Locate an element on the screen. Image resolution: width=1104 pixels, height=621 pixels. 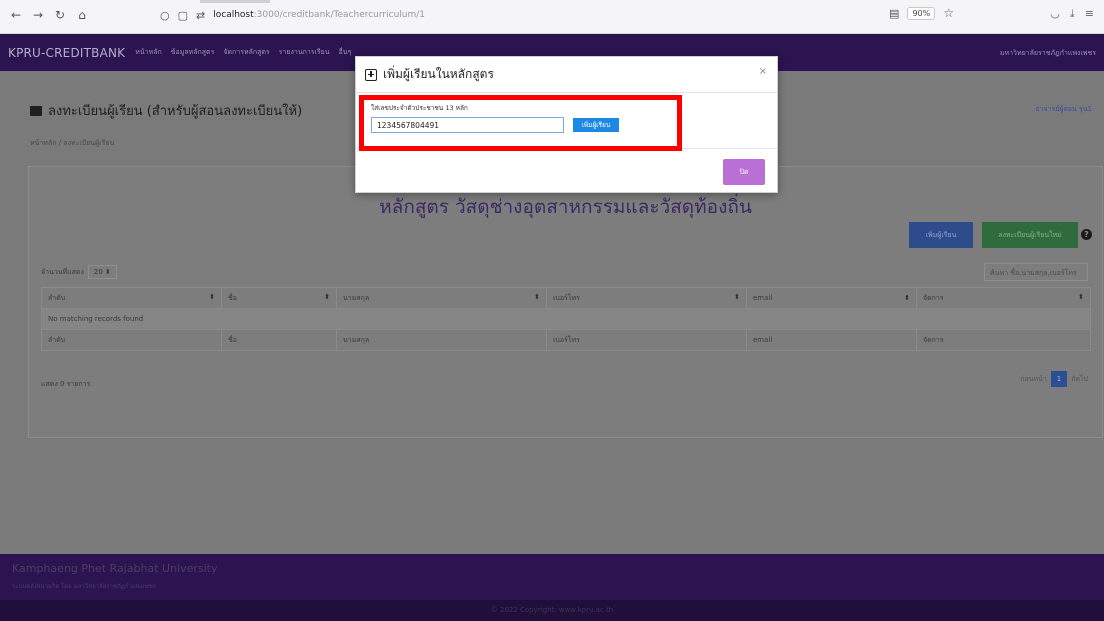
column-header-order: ลำดับ ⬍ is located at coordinates (131, 298).